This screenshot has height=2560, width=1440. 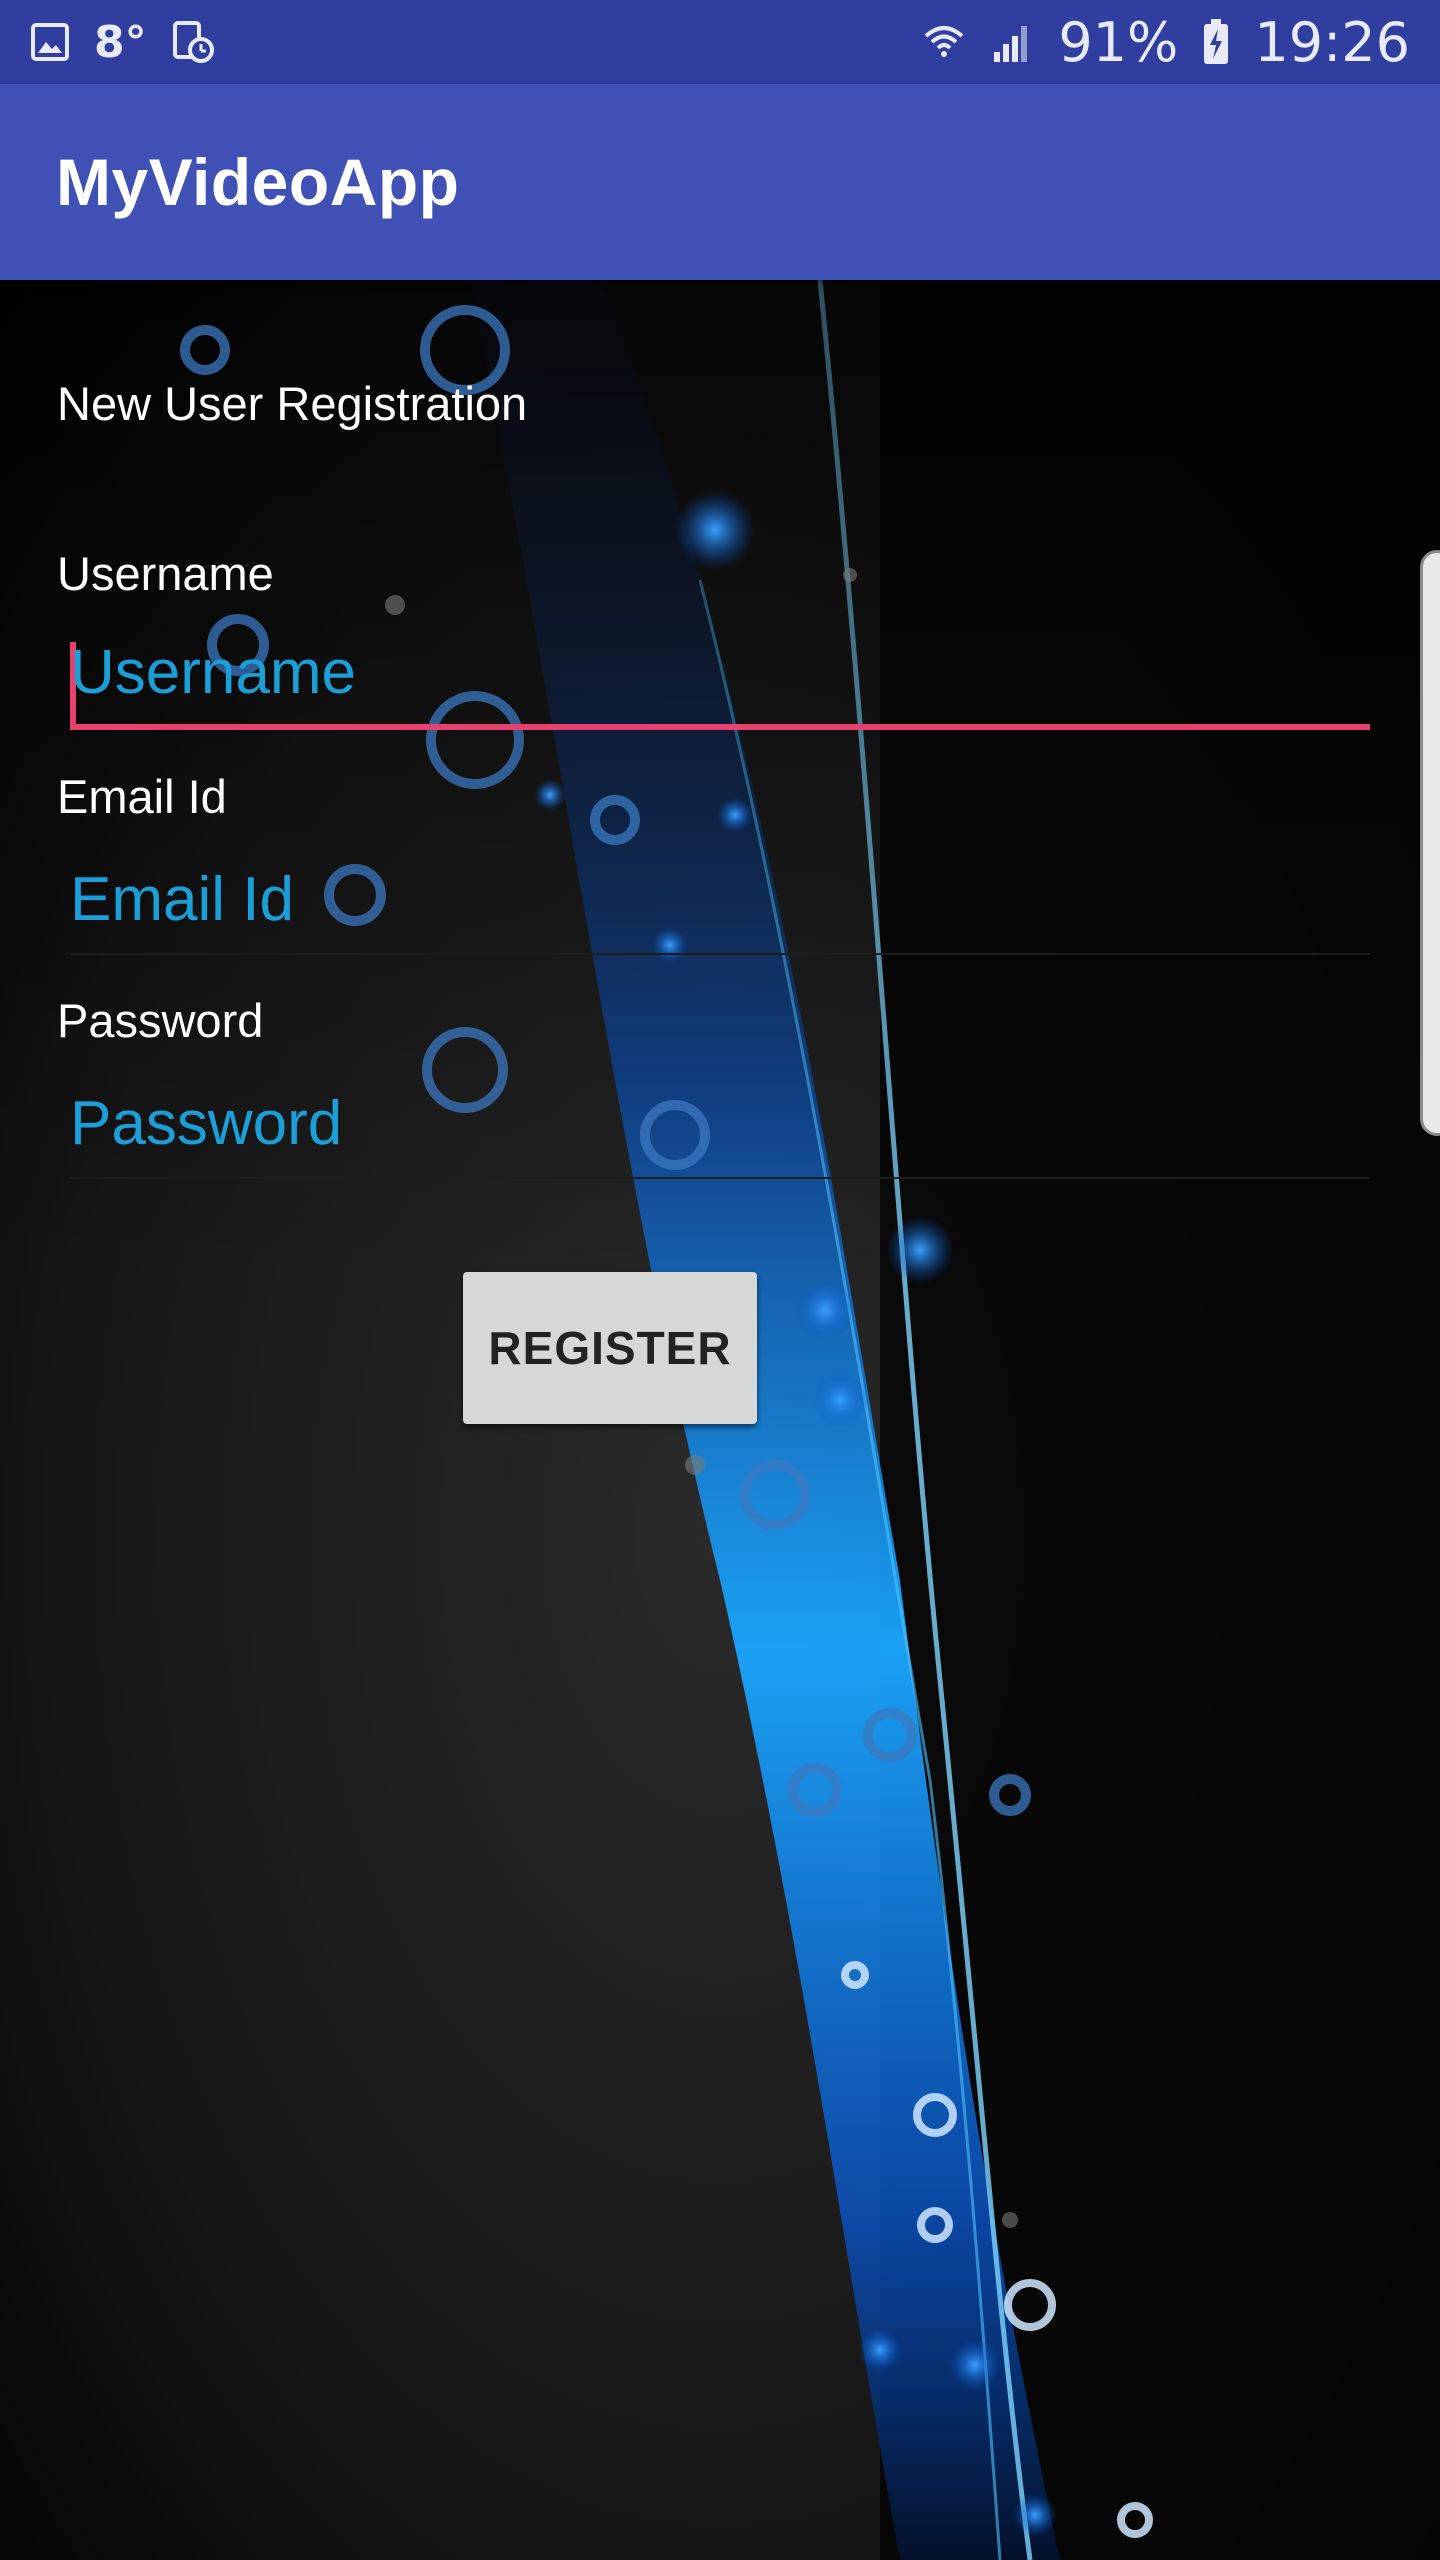 What do you see at coordinates (165, 573) in the screenshot?
I see `username-label: Username` at bounding box center [165, 573].